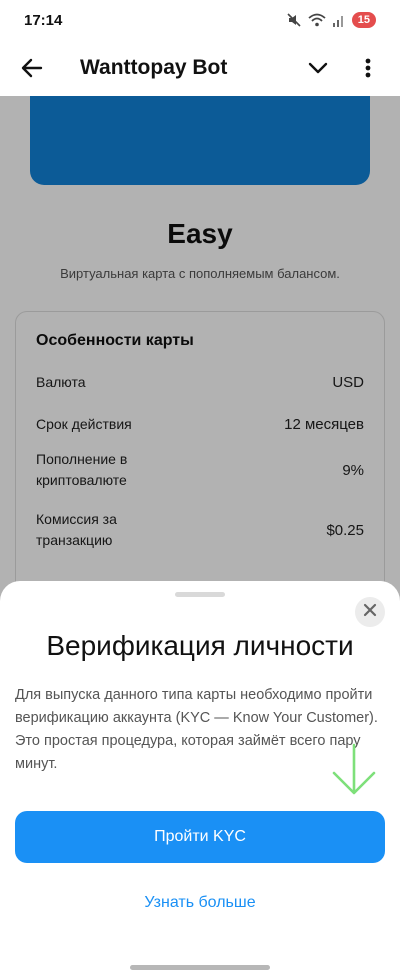 The image size is (400, 977). What do you see at coordinates (200, 645) in the screenshot?
I see `sheet-title: Верификация личности` at bounding box center [200, 645].